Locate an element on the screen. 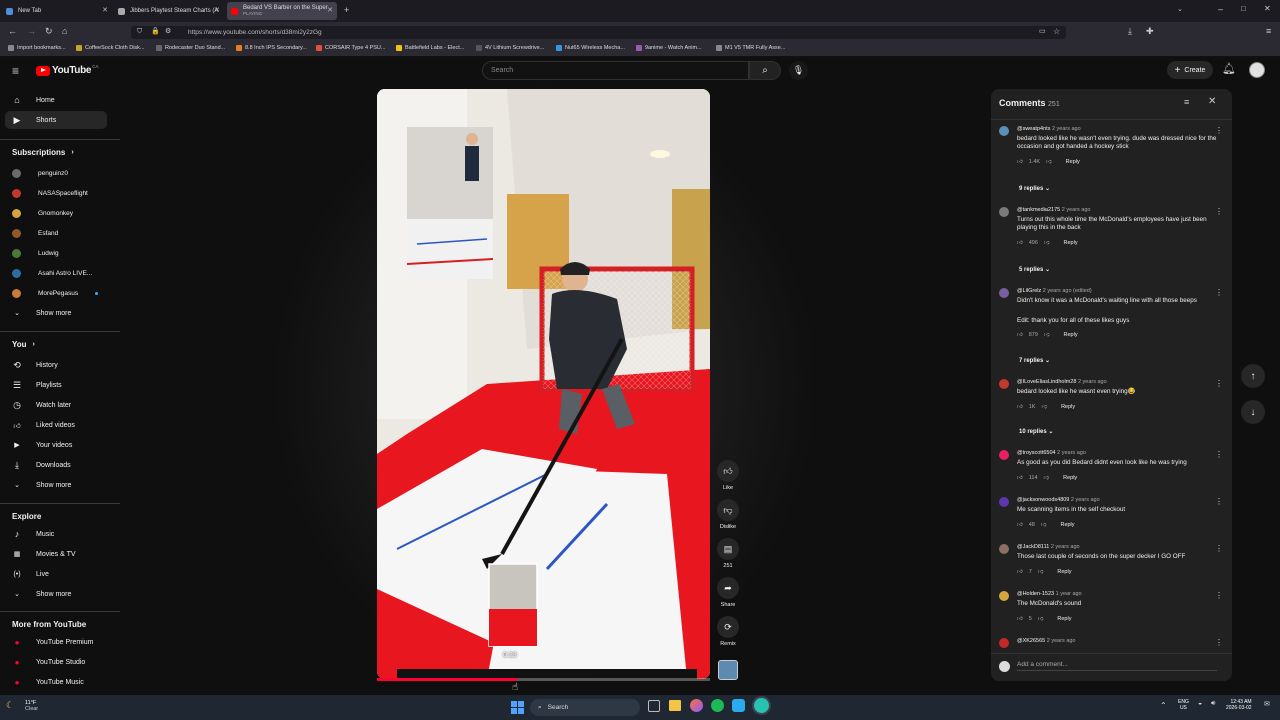 The height and width of the screenshot is (720, 1280). home-browser-icon: ⌂ is located at coordinates (64, 31).